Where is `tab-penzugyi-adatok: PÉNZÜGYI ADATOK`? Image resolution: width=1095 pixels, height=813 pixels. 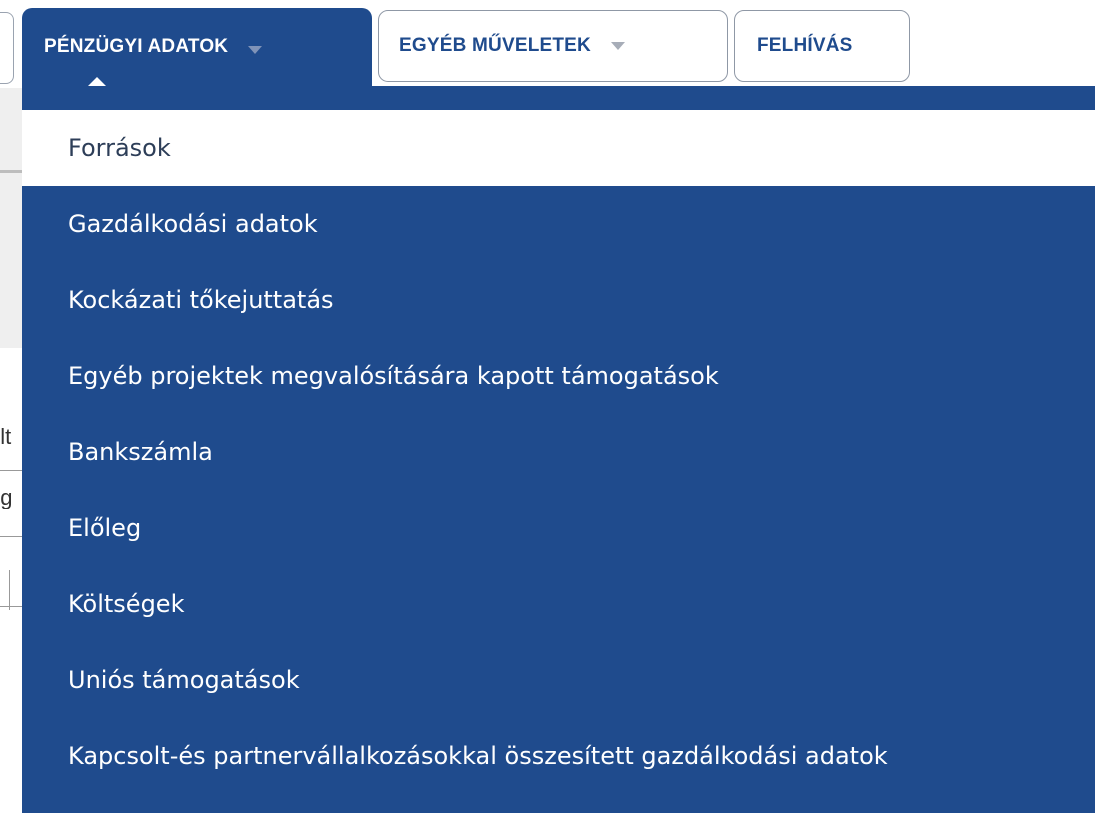 tab-penzugyi-adatok: PÉNZÜGYI ADATOK is located at coordinates (197, 53).